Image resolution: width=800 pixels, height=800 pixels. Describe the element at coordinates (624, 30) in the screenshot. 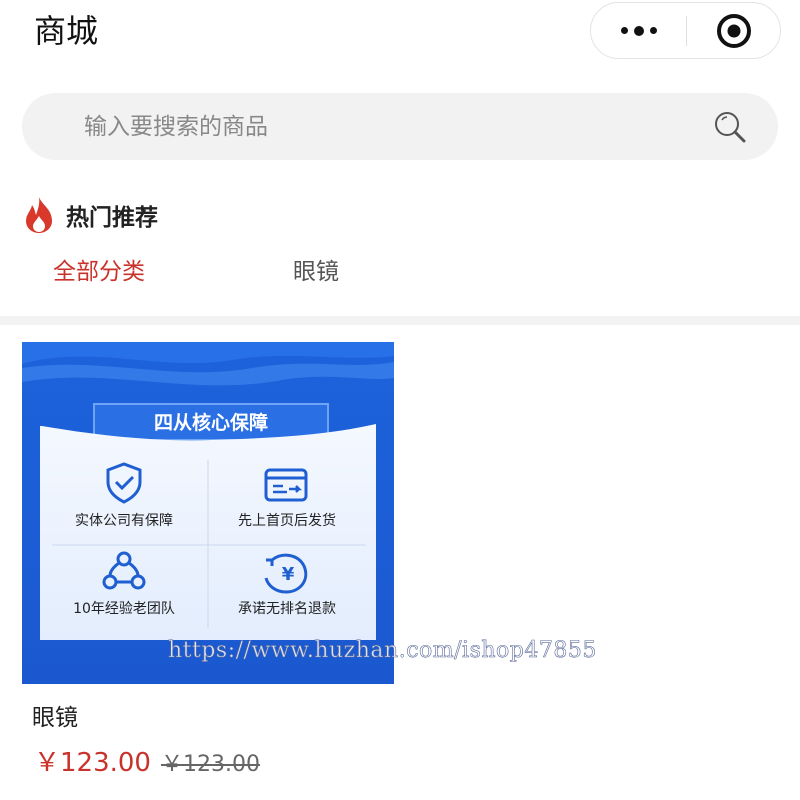

I see `more-dots-icon` at that location.